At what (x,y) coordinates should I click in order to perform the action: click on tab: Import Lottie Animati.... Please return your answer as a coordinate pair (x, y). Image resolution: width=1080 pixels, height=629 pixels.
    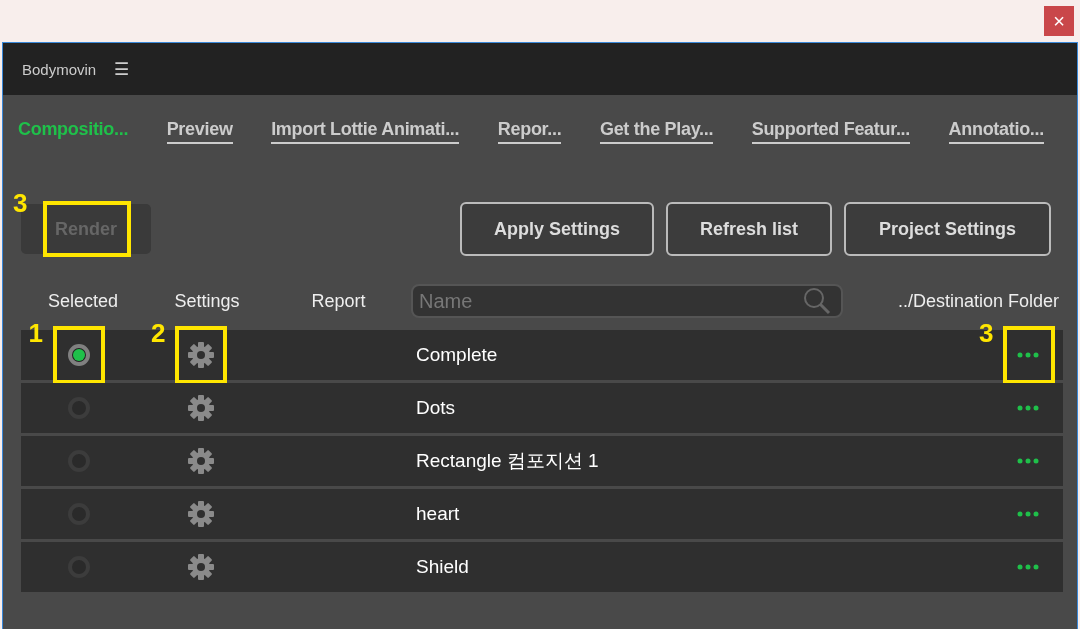
    Looking at the image, I should click on (365, 131).